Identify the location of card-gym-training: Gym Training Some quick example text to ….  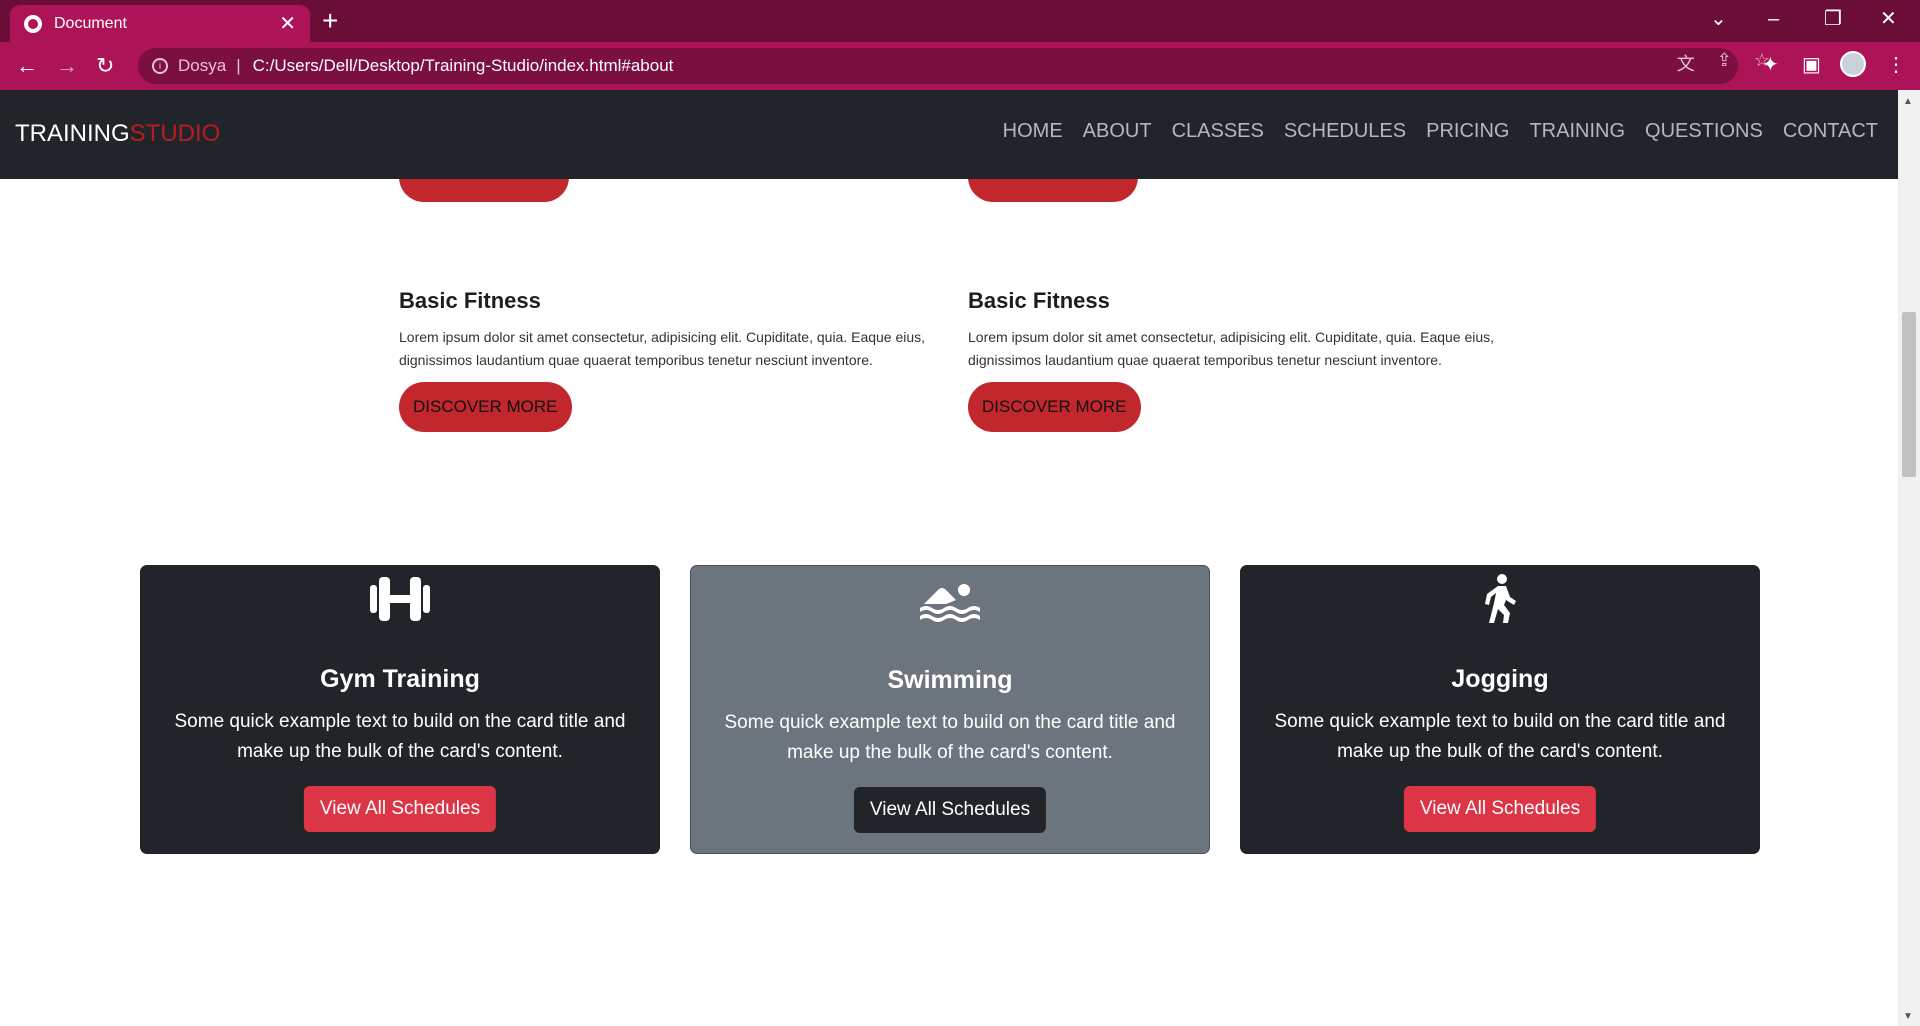
(400, 709).